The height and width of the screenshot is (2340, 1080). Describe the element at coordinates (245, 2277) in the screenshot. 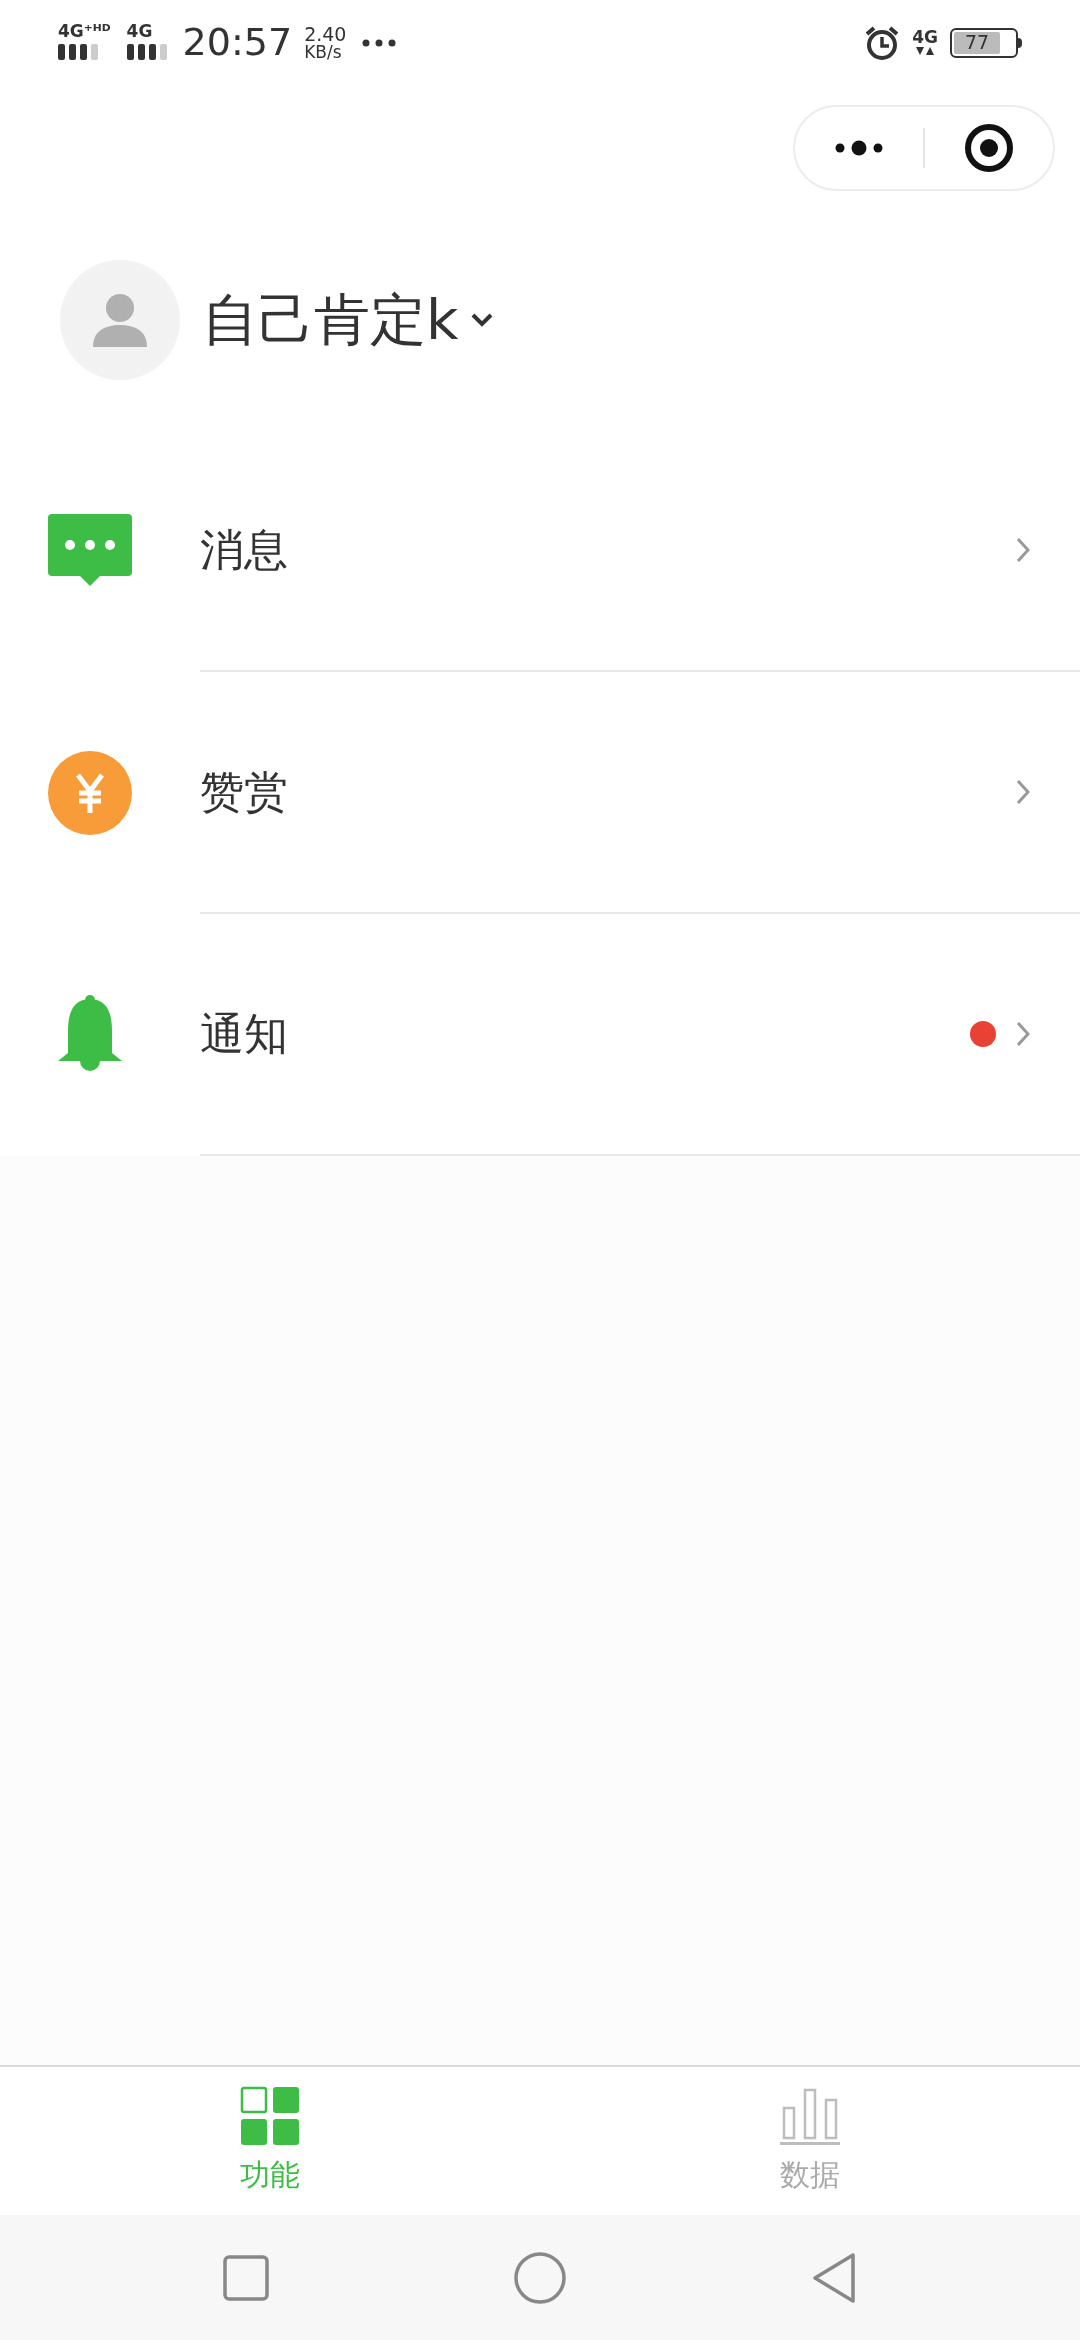

I see `square-nav-icon` at that location.